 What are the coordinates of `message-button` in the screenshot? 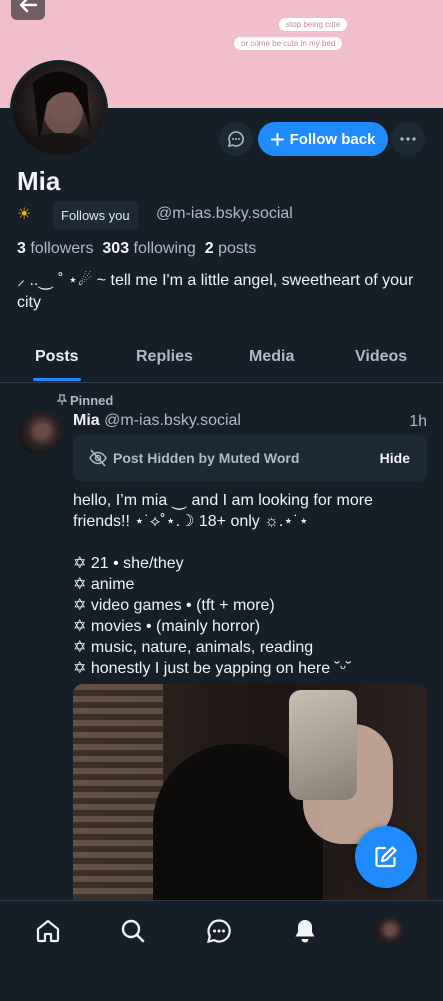 It's located at (236, 139).